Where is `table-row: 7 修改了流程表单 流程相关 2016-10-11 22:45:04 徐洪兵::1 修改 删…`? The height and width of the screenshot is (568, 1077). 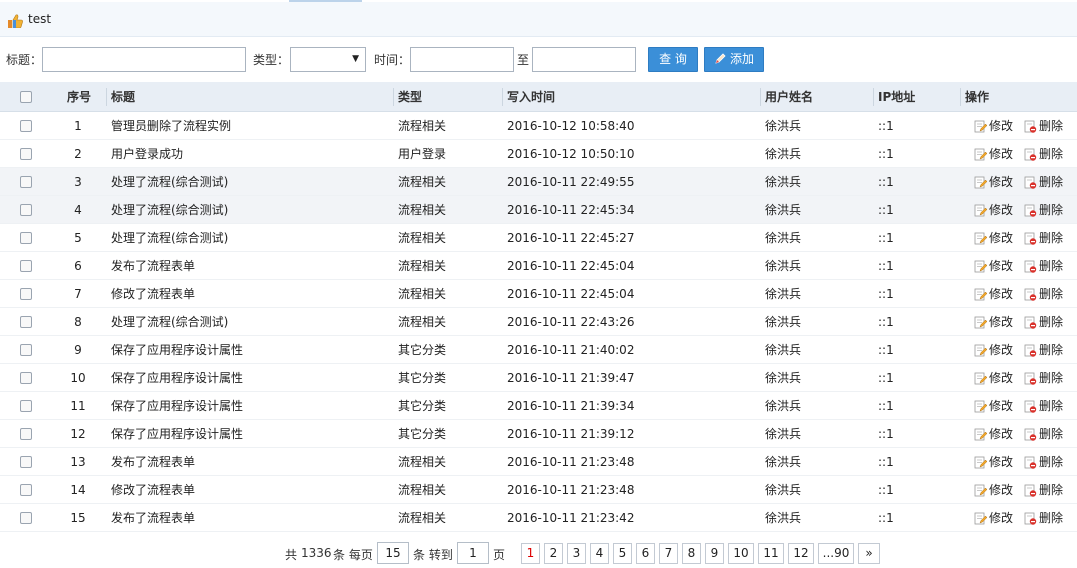
table-row: 7 修改了流程表单 流程相关 2016-10-11 22:45:04 徐洪兵::1 修改 删… is located at coordinates (538, 294).